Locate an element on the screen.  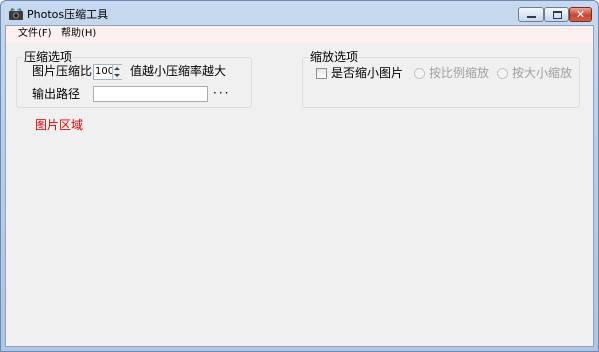
compress-ratio-spinner: 100 is located at coordinates (107, 72).